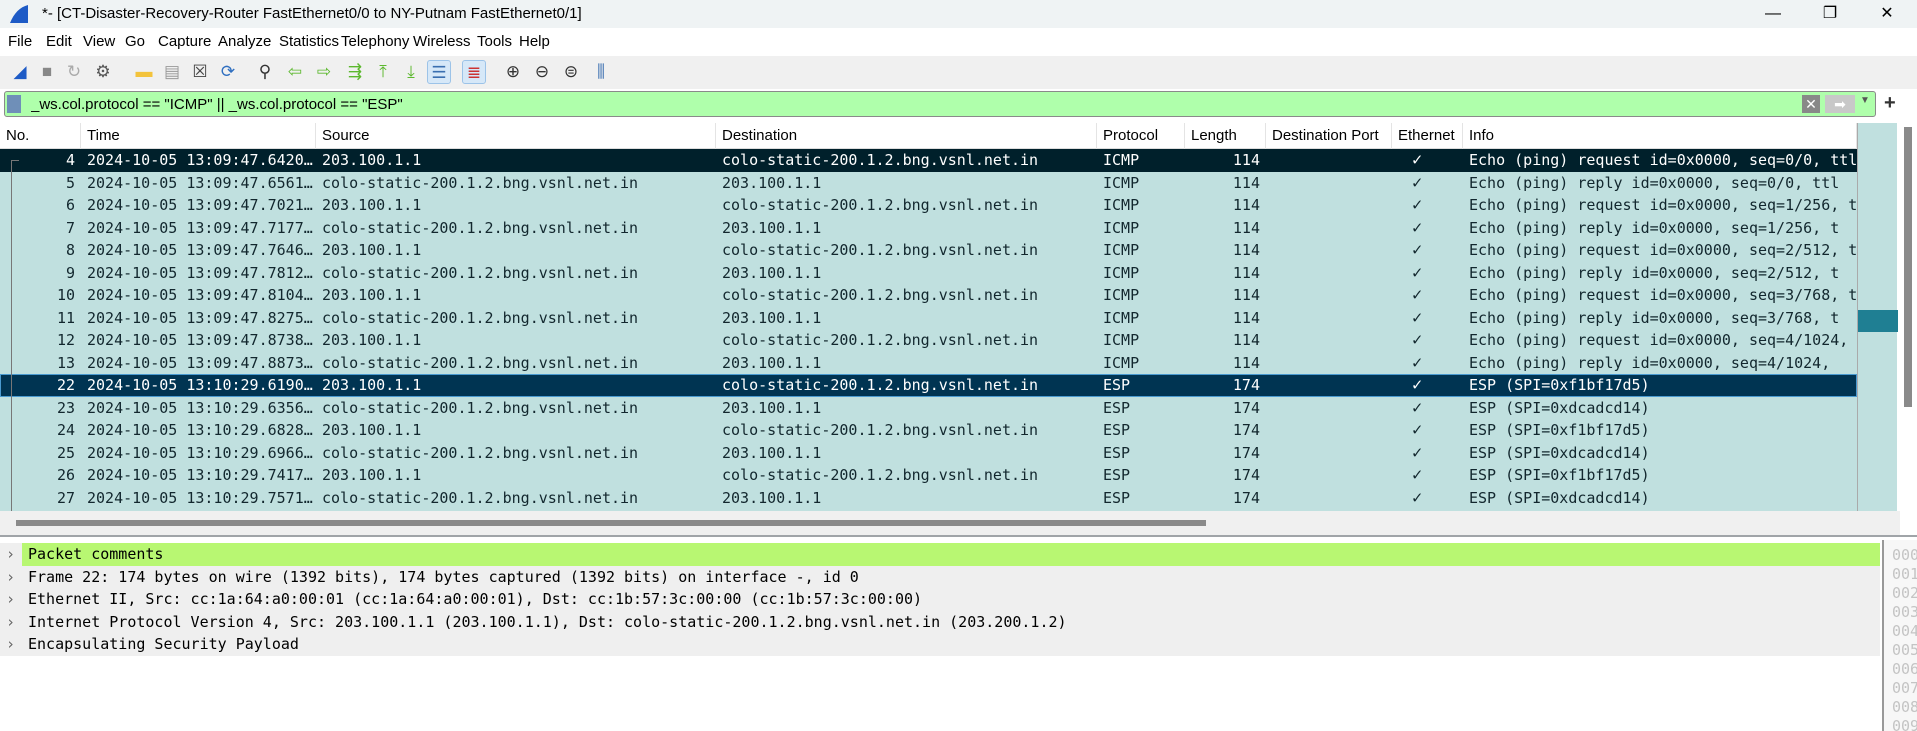 This screenshot has width=1917, height=731. Describe the element at coordinates (1887, 14) in the screenshot. I see `close-button: ✕` at that location.